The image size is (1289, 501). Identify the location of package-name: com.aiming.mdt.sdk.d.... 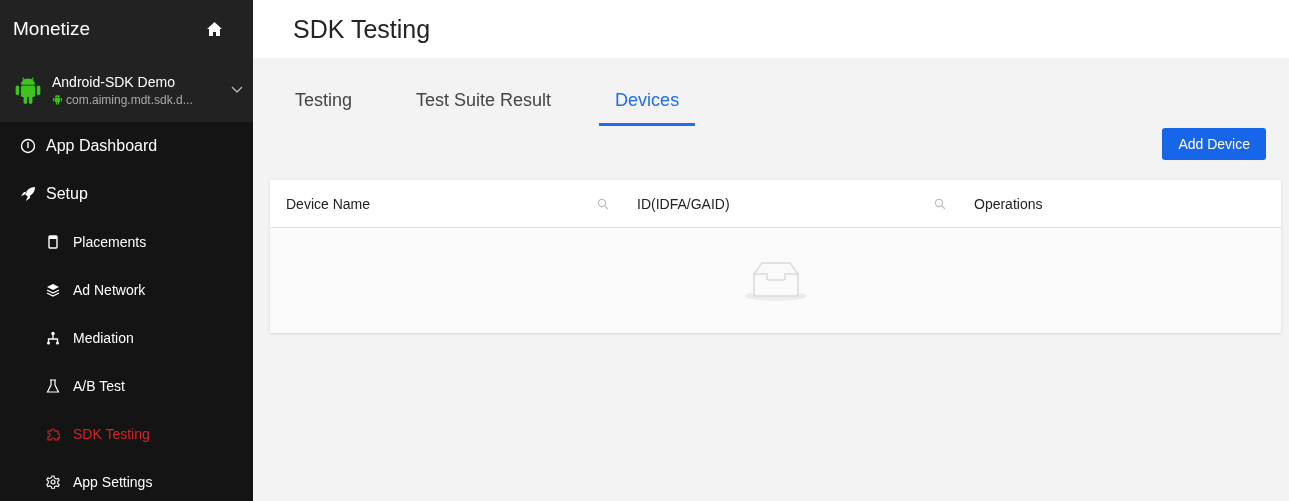
(129, 99).